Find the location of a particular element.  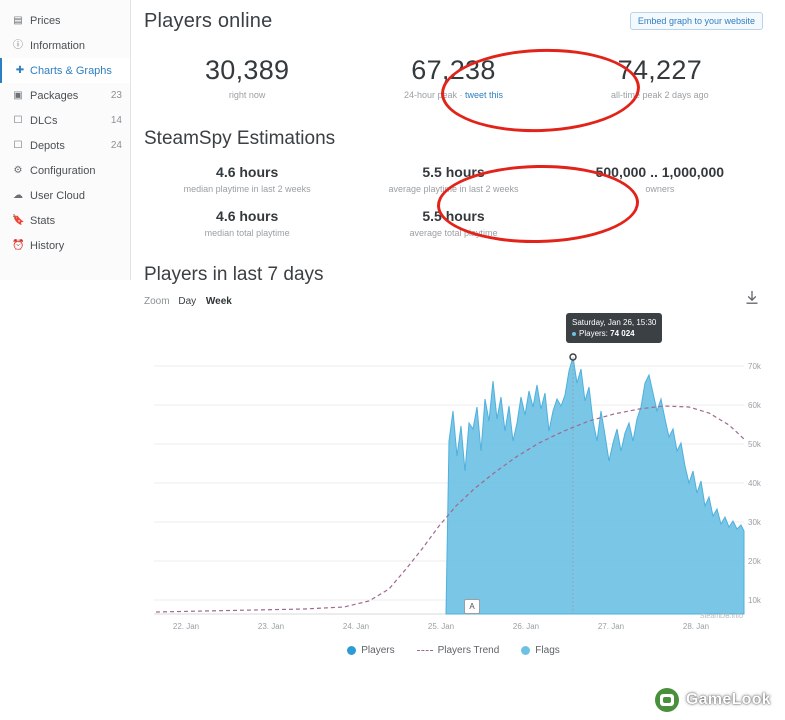

embed-graph-button: Embed graph to your website is located at coordinates (696, 21).